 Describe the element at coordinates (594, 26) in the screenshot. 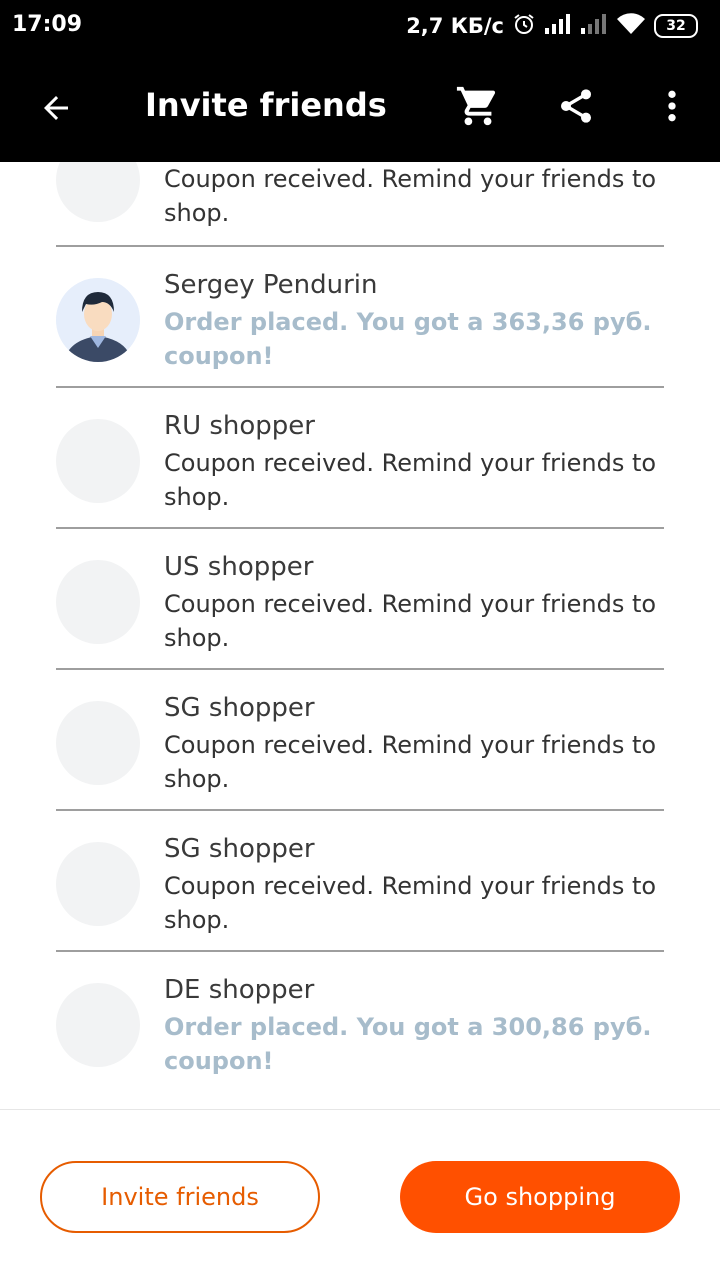

I see `signal-secondary-icon` at that location.